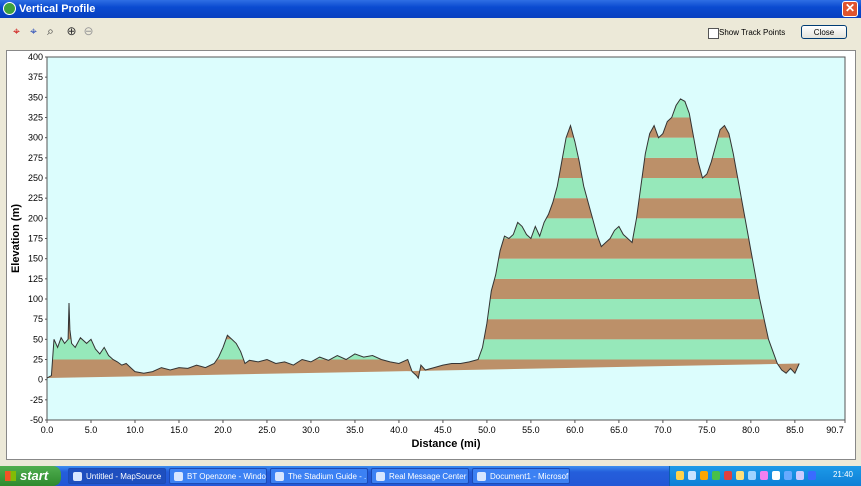 The width and height of the screenshot is (861, 486). Describe the element at coordinates (399, 430) in the screenshot. I see `x-tick-label: 40.0` at that location.